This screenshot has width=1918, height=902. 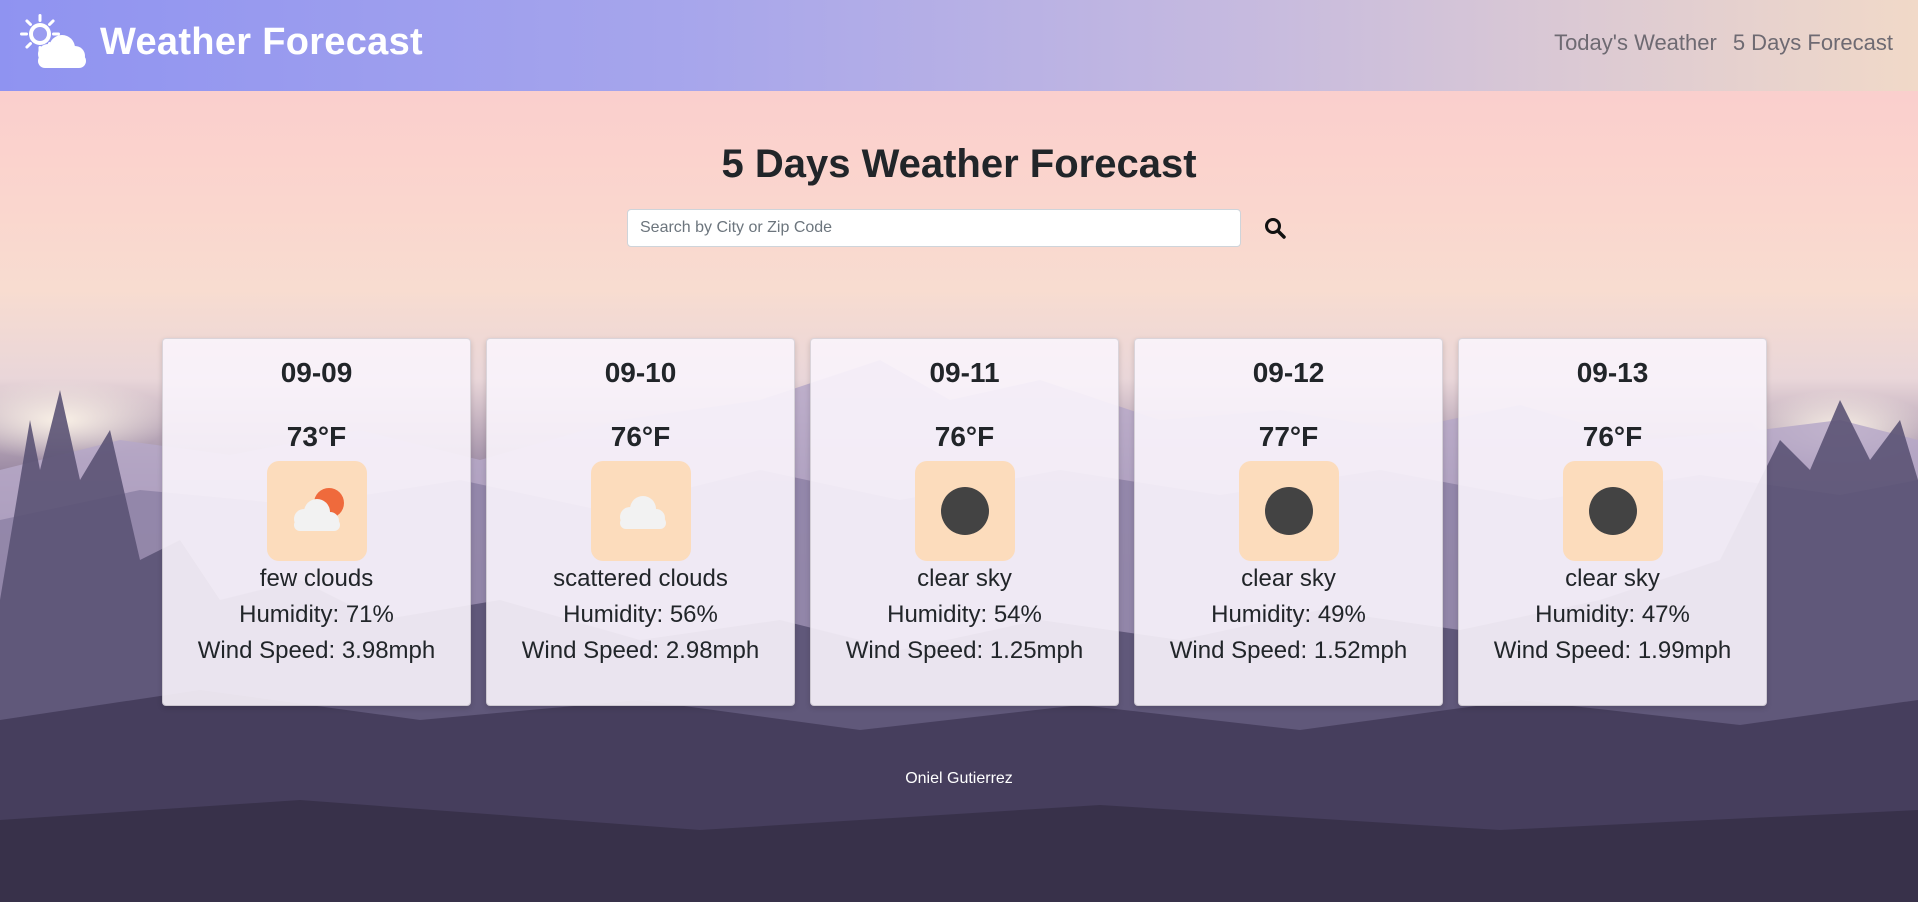 I want to click on forecast-description: scattered clouds, so click(x=640, y=578).